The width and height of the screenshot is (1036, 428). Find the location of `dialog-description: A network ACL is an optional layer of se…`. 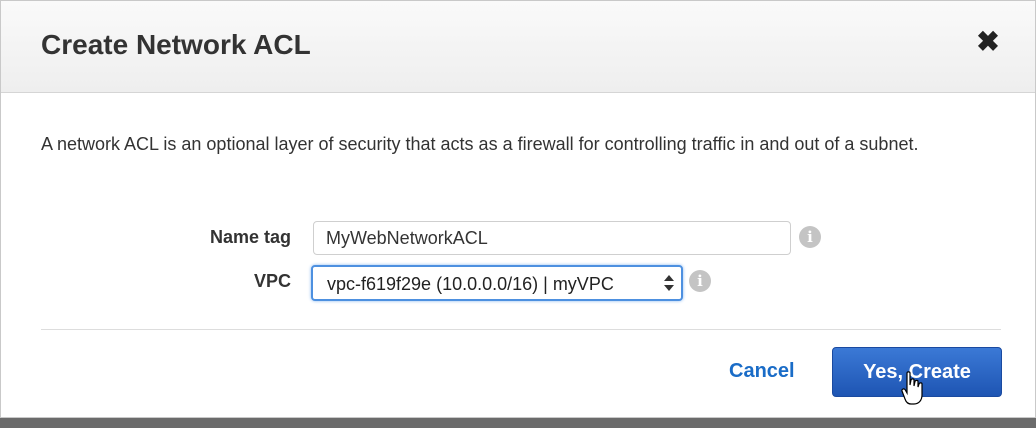

dialog-description: A network ACL is an optional layer of se… is located at coordinates (480, 144).